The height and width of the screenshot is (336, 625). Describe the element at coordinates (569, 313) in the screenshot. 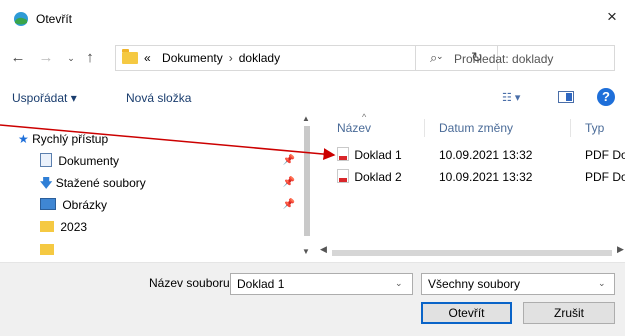

I see `cancel-button: Zrušit` at that location.